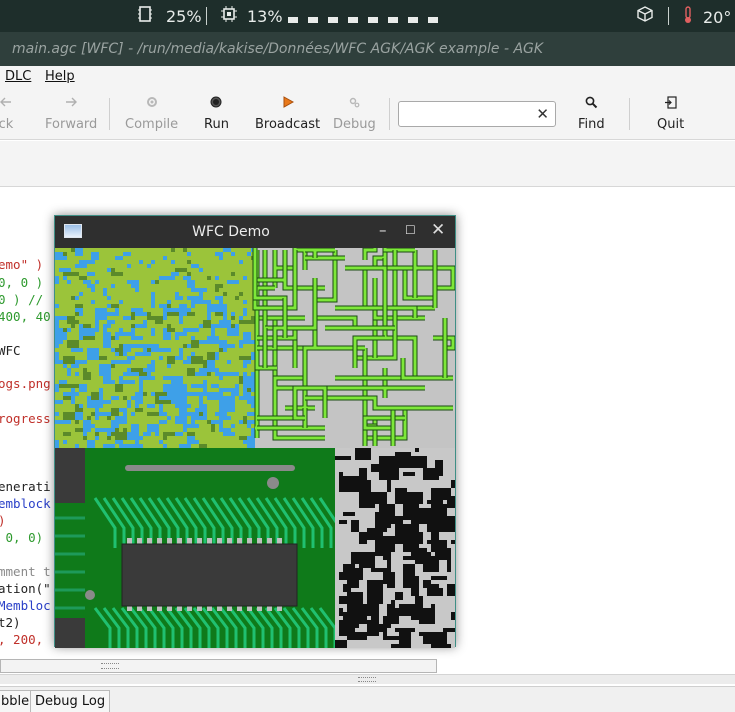 This screenshot has height=712, width=735. What do you see at coordinates (229, 16) in the screenshot?
I see `cpu-icon` at bounding box center [229, 16].